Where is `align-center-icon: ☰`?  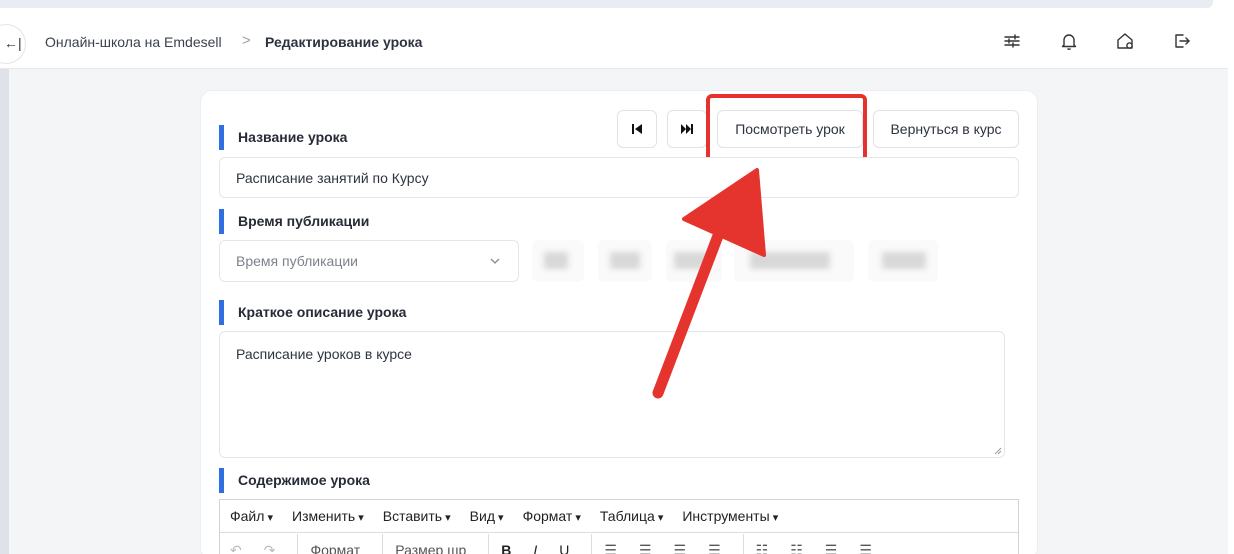 align-center-icon: ☰ is located at coordinates (645, 544).